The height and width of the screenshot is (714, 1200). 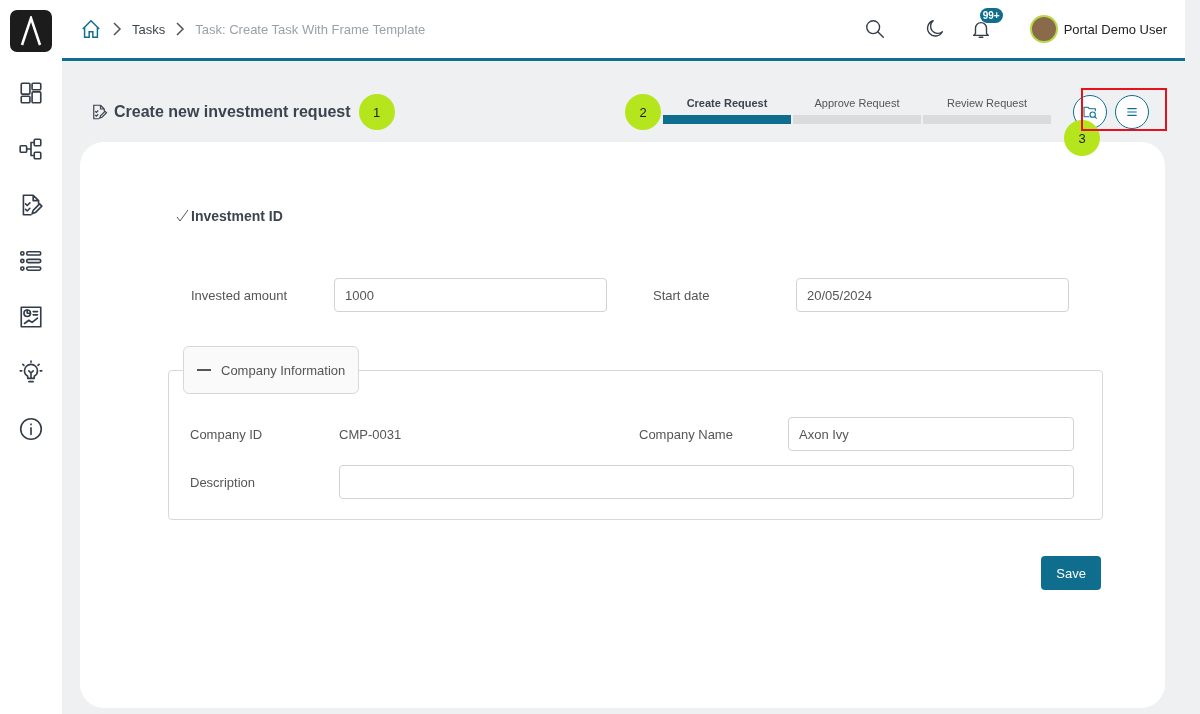 What do you see at coordinates (223, 482) in the screenshot?
I see `field-label: Description` at bounding box center [223, 482].